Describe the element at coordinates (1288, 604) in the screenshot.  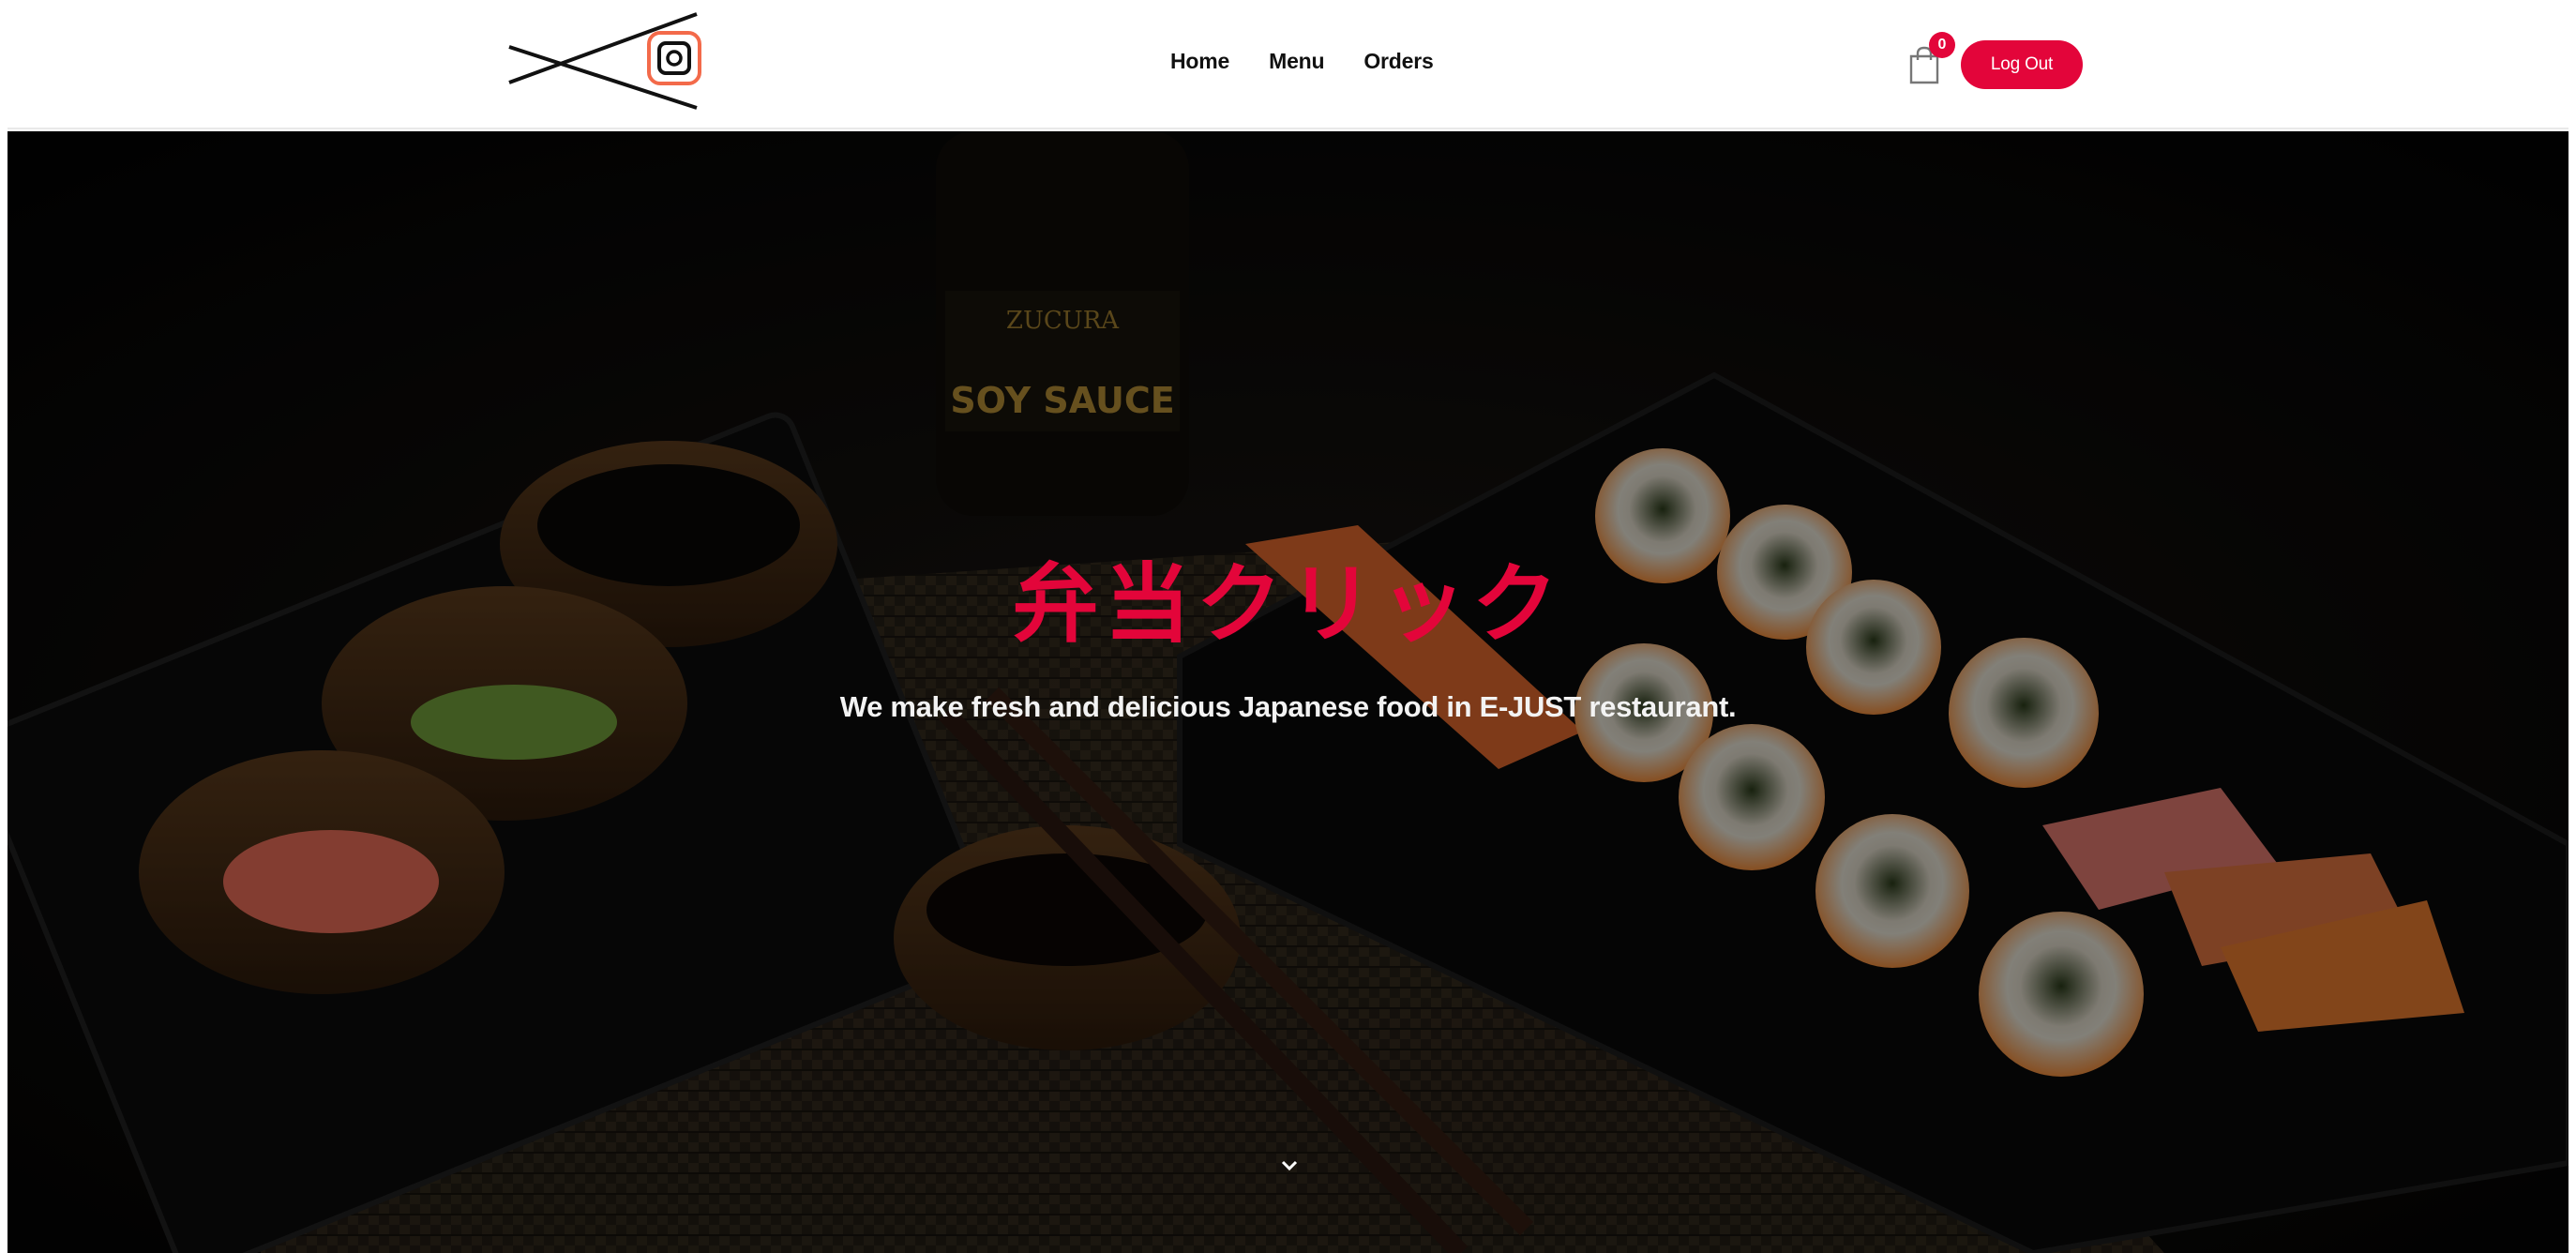
I see `hero-title: 弁当クリック` at that location.